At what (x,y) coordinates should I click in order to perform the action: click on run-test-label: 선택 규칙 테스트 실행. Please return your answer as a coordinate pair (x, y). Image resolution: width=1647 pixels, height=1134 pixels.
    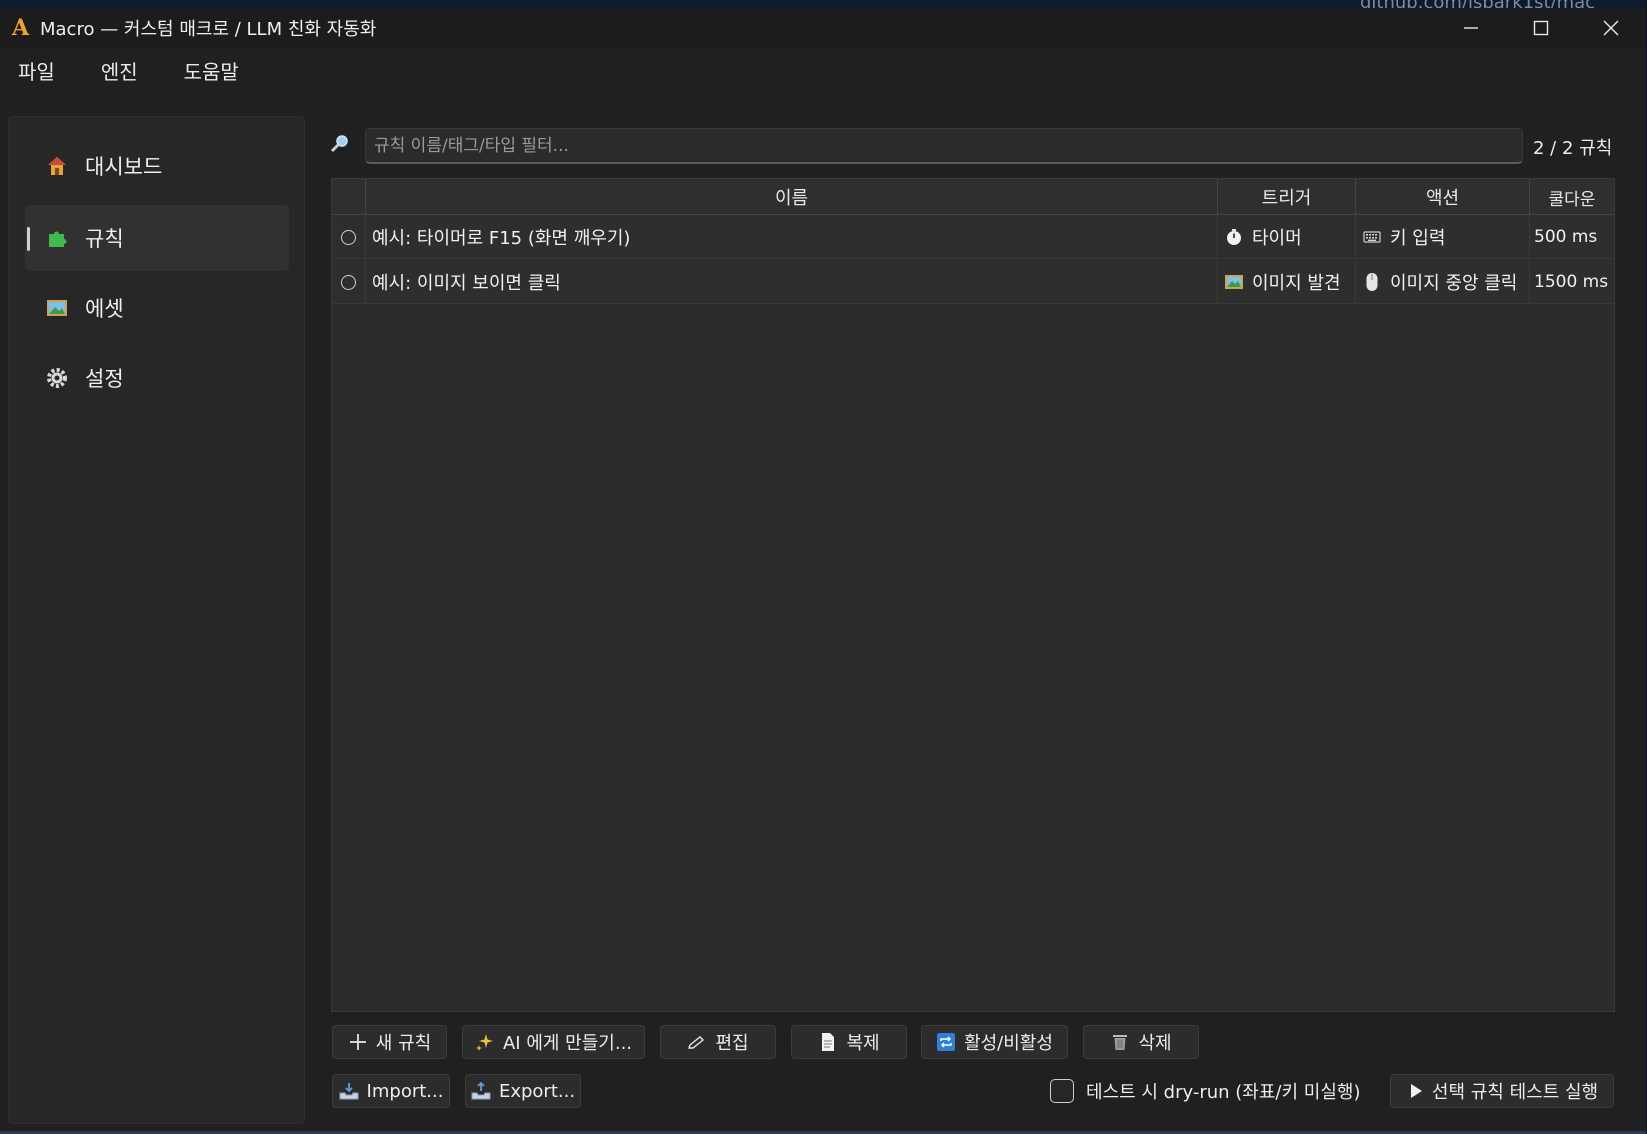
    Looking at the image, I should click on (1515, 1092).